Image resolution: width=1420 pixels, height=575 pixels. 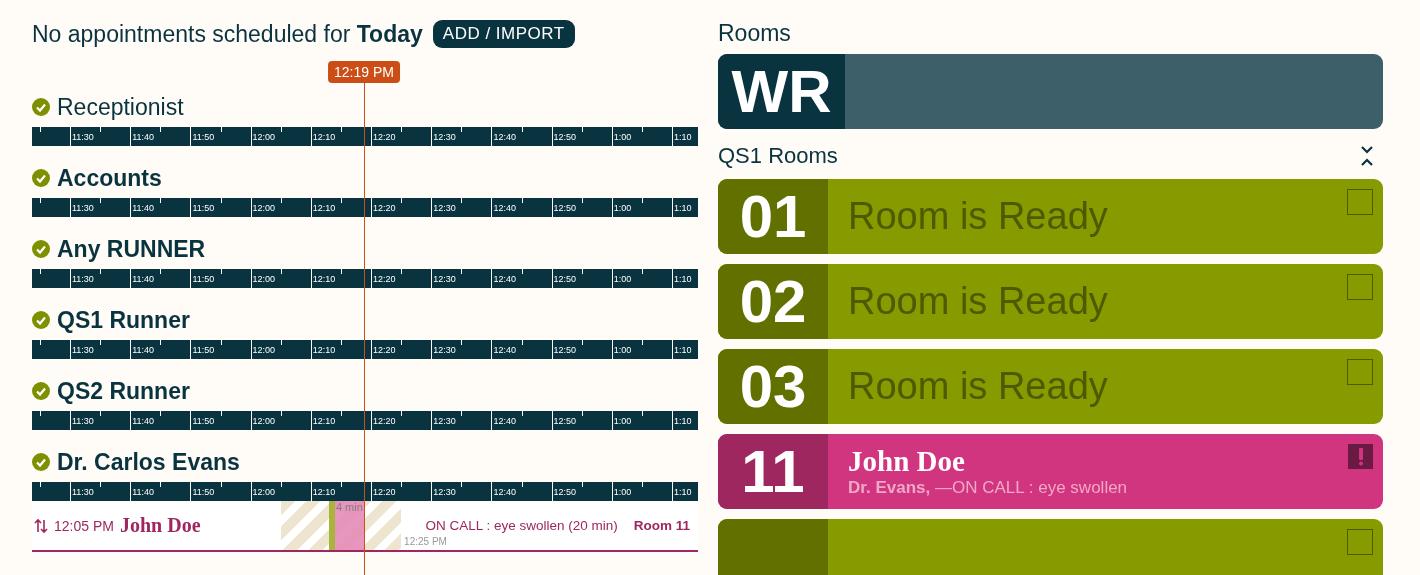 I want to click on waiting-room-label: WR, so click(x=781, y=91).